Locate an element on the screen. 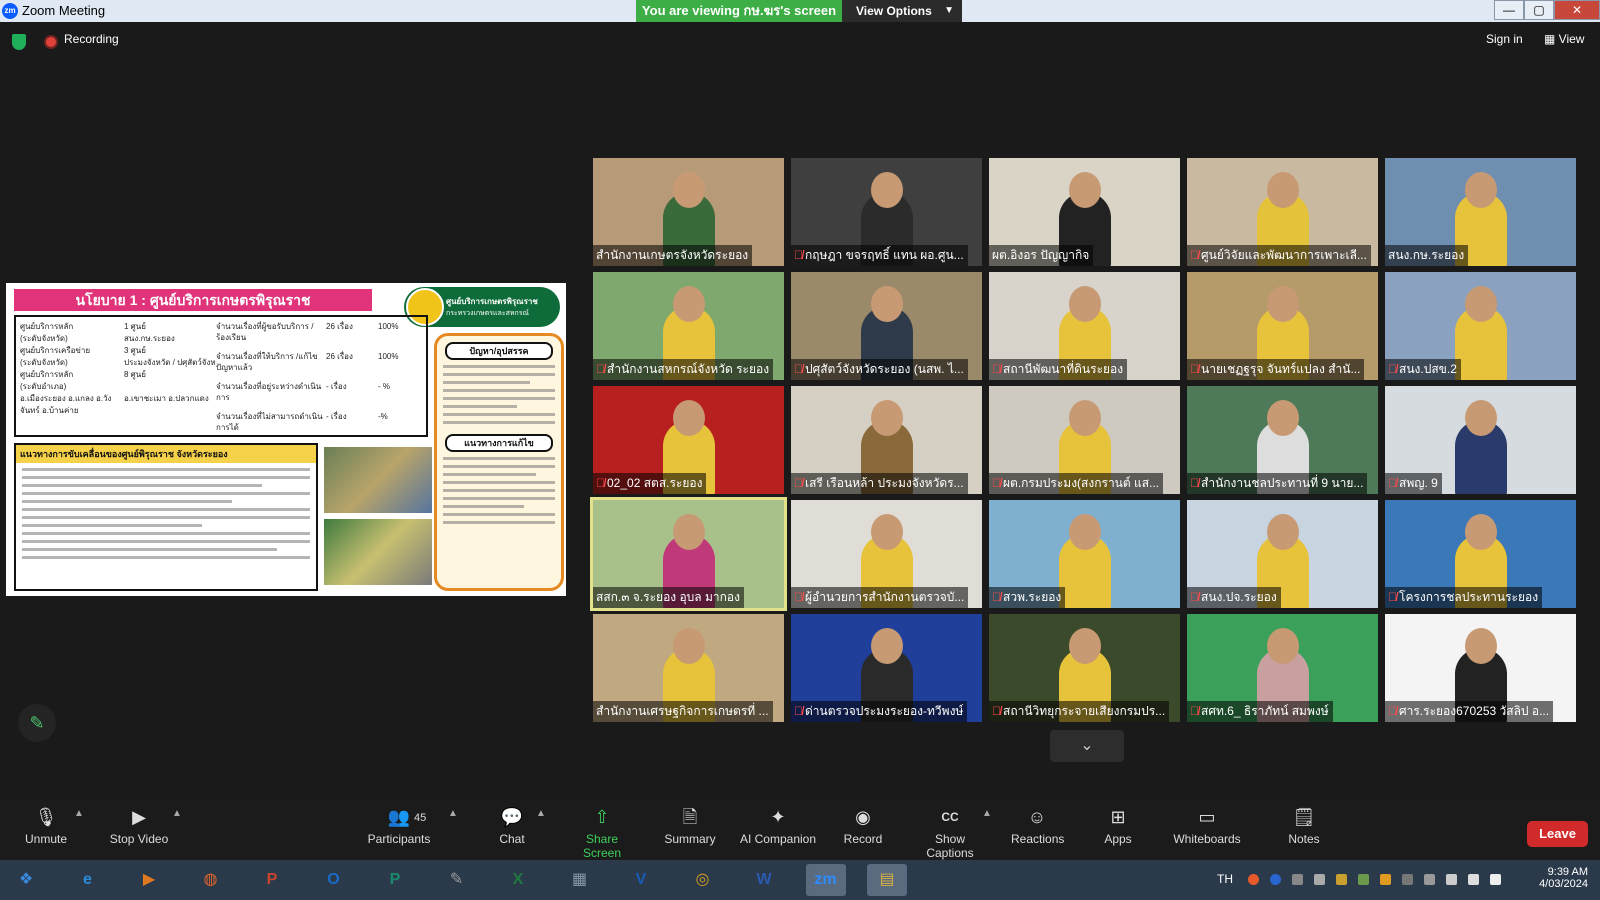  record-button: ◉ Record is located at coordinates (863, 826).